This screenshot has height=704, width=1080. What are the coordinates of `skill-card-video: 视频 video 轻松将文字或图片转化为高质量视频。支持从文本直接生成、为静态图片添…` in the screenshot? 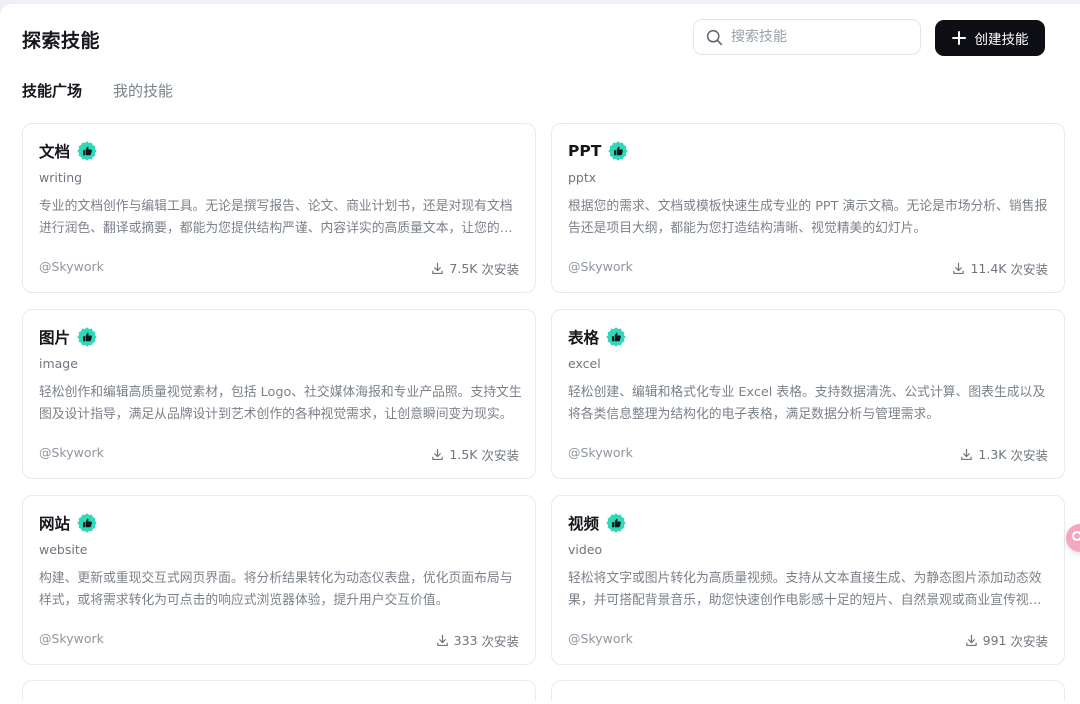 It's located at (808, 580).